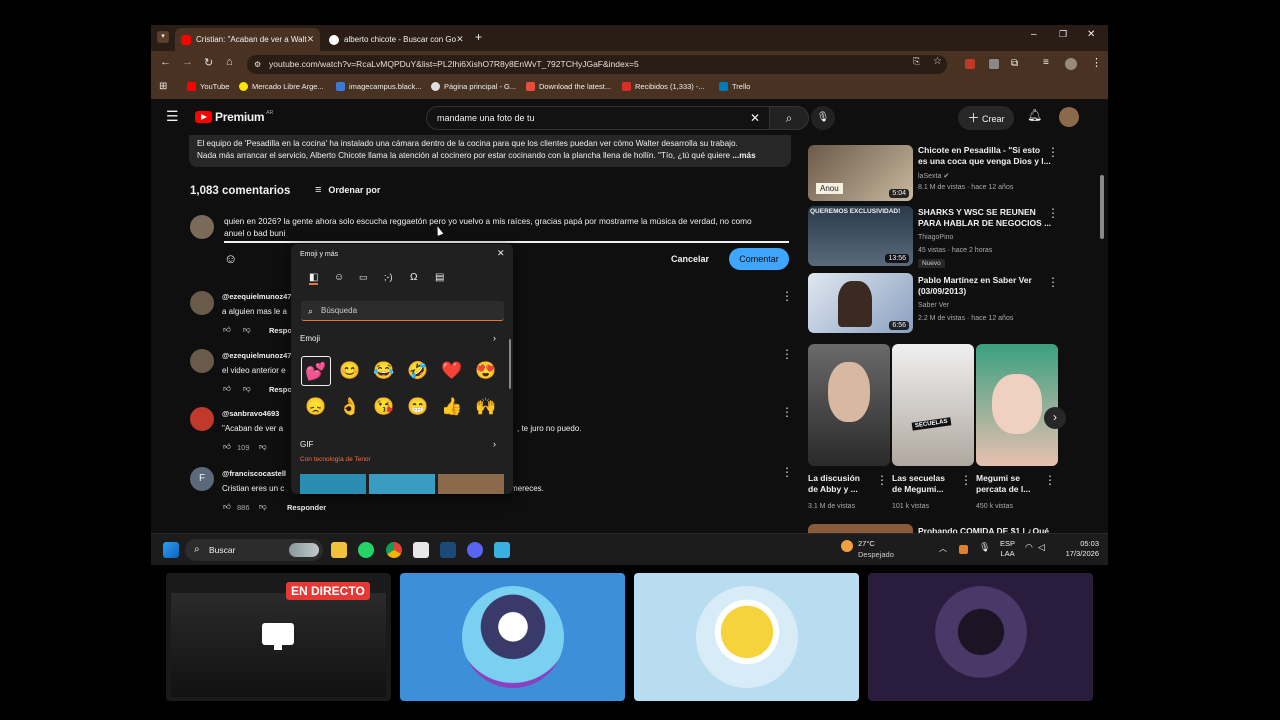 This screenshot has height=720, width=1280. What do you see at coordinates (388, 277) in the screenshot?
I see `tab-kaomoji-icon: ;-)` at bounding box center [388, 277].